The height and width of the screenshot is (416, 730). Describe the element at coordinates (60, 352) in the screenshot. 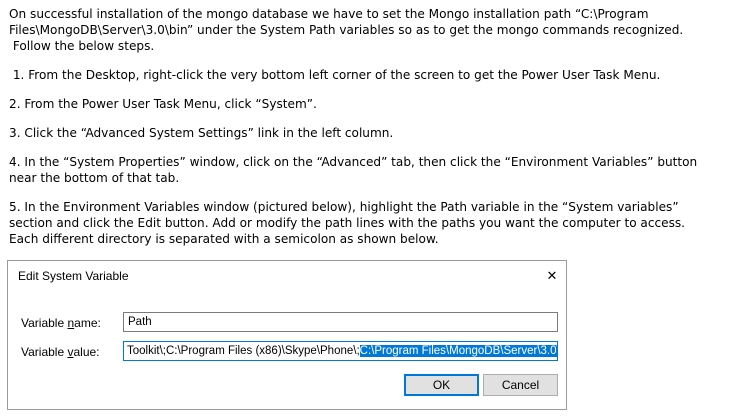

I see `variable-value-label: Variable value:` at that location.